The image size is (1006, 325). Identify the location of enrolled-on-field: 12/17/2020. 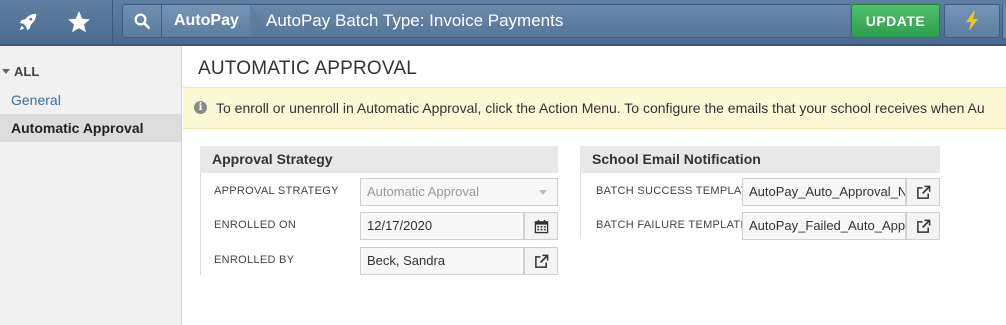
(442, 226).